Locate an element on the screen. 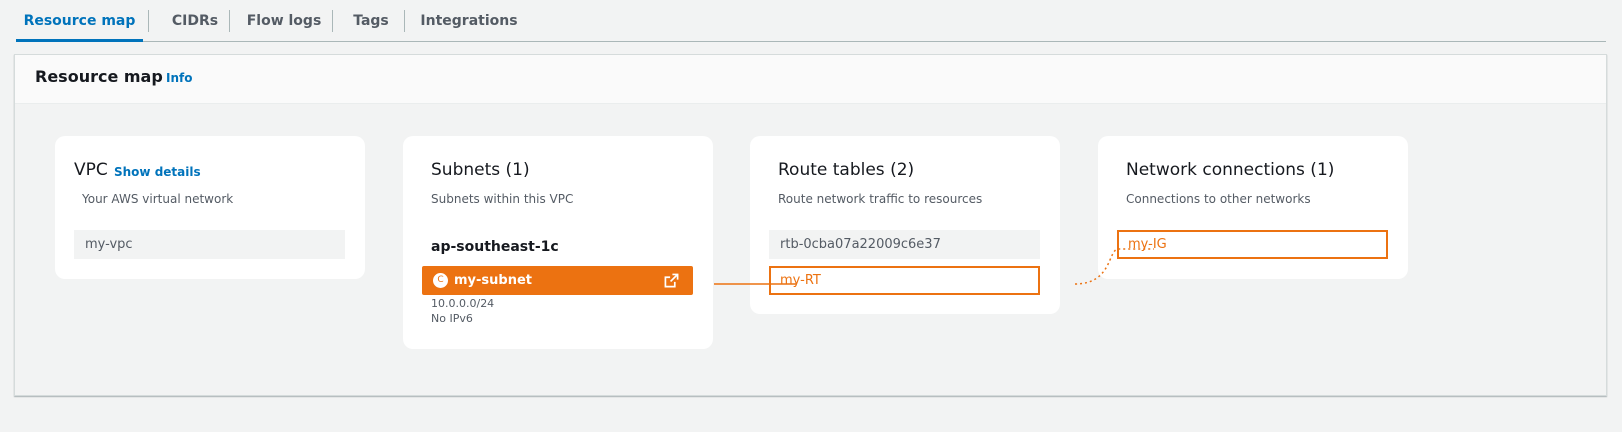 This screenshot has width=1622, height=432. vpc-card-title: VPC is located at coordinates (91, 170).